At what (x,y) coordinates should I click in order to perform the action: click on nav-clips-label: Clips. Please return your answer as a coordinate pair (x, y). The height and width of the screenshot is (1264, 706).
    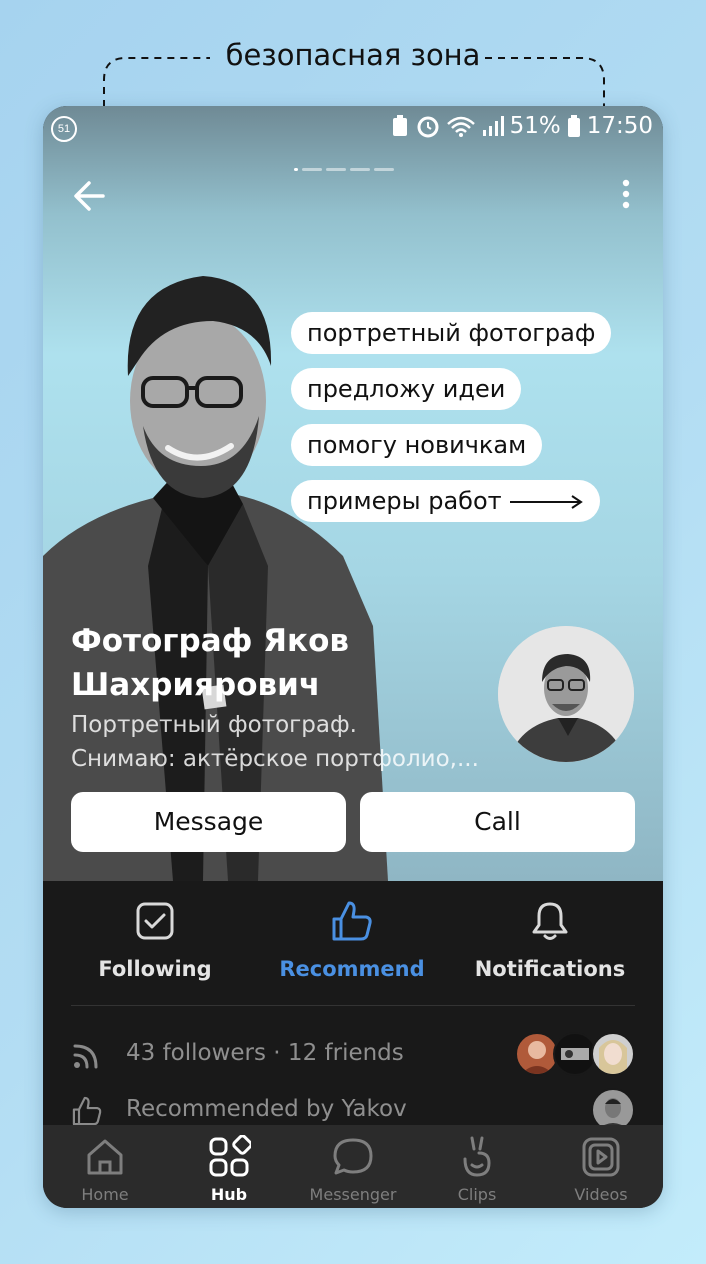
    Looking at the image, I should click on (477, 1194).